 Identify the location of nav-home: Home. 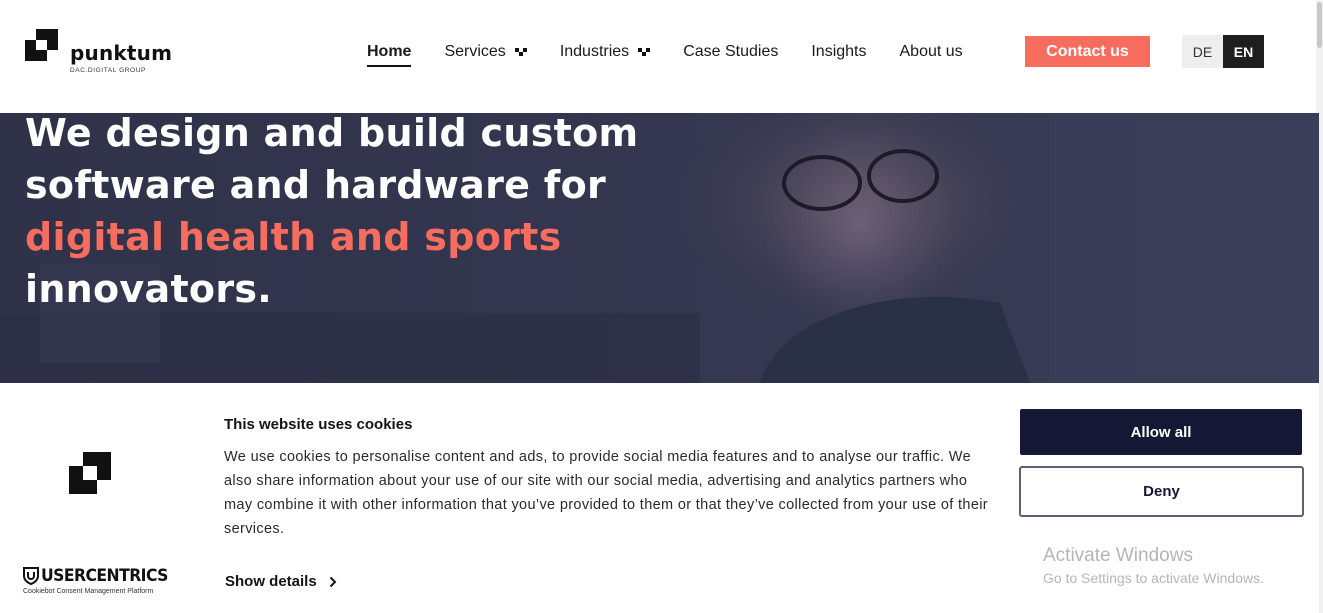
(389, 55).